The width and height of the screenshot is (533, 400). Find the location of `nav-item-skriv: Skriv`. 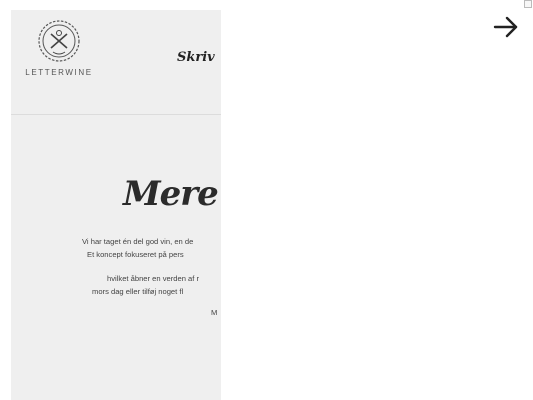

nav-item-skriv: Skriv is located at coordinates (196, 57).